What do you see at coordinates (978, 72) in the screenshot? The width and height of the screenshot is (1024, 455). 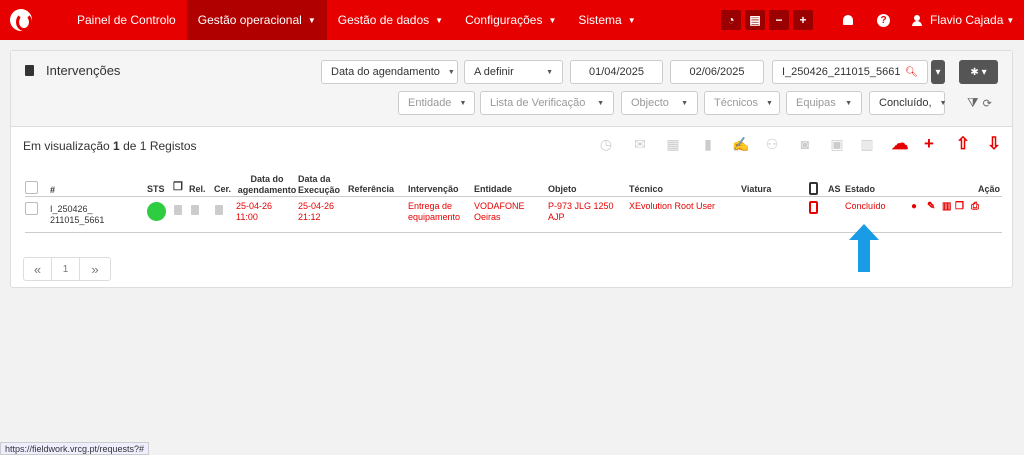 I see `gear-icon: ✱ ▾` at bounding box center [978, 72].